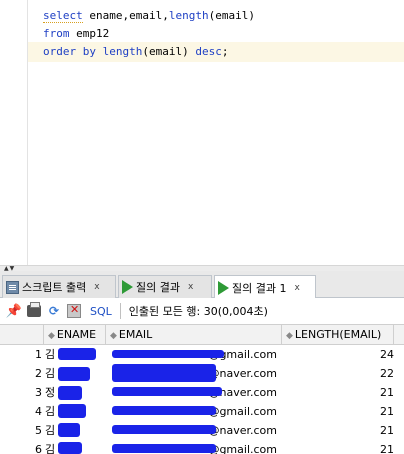 The image size is (404, 454). What do you see at coordinates (158, 287) in the screenshot?
I see `tab-label: 질의 결과` at bounding box center [158, 287].